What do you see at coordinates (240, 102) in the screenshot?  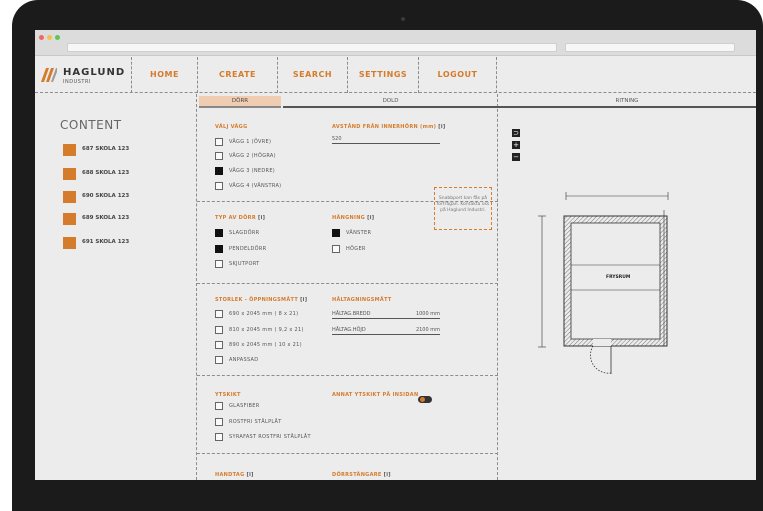 I see `tab-door: DÖRR` at bounding box center [240, 102].